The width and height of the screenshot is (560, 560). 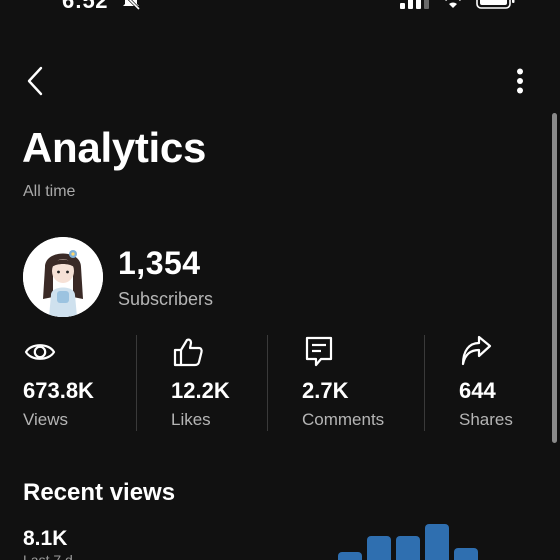 What do you see at coordinates (486, 419) in the screenshot?
I see `stat-label: Shares` at bounding box center [486, 419].